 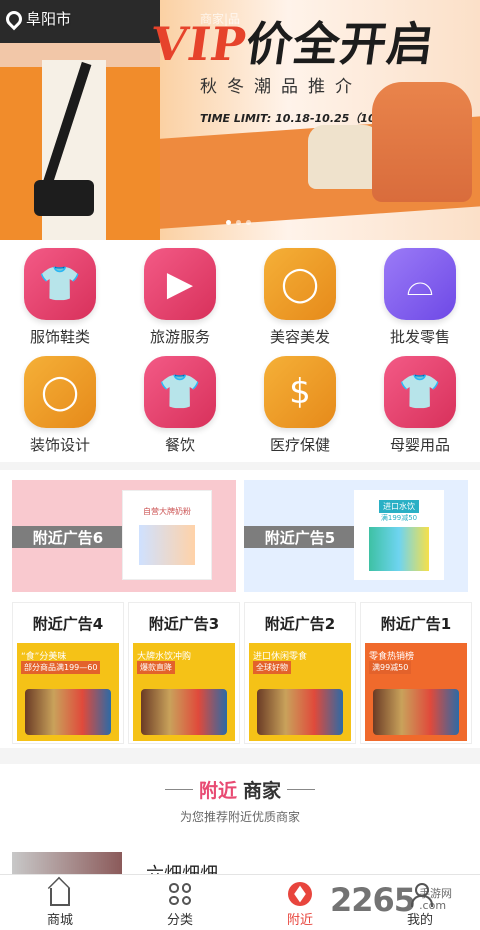 What do you see at coordinates (344, 157) in the screenshot?
I see `sweatshirt-image` at bounding box center [344, 157].